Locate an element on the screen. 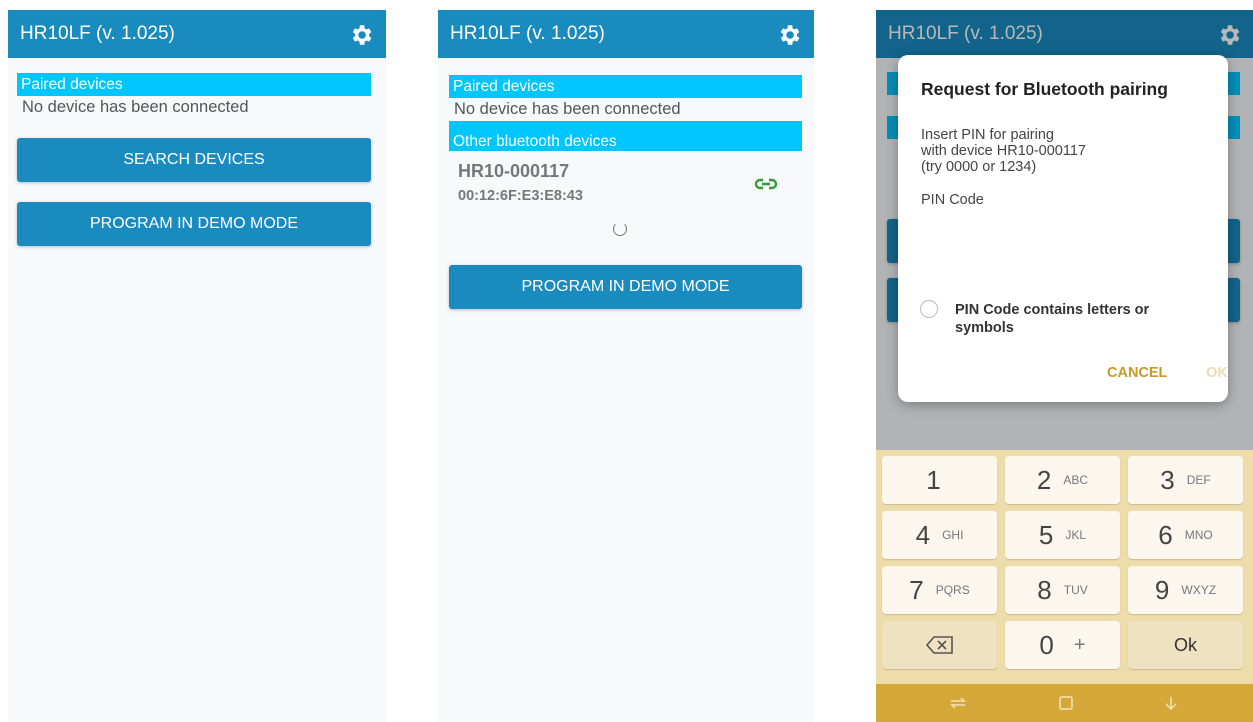 The width and height of the screenshot is (1253, 722). key-5: 5 JKL is located at coordinates (1062, 535).